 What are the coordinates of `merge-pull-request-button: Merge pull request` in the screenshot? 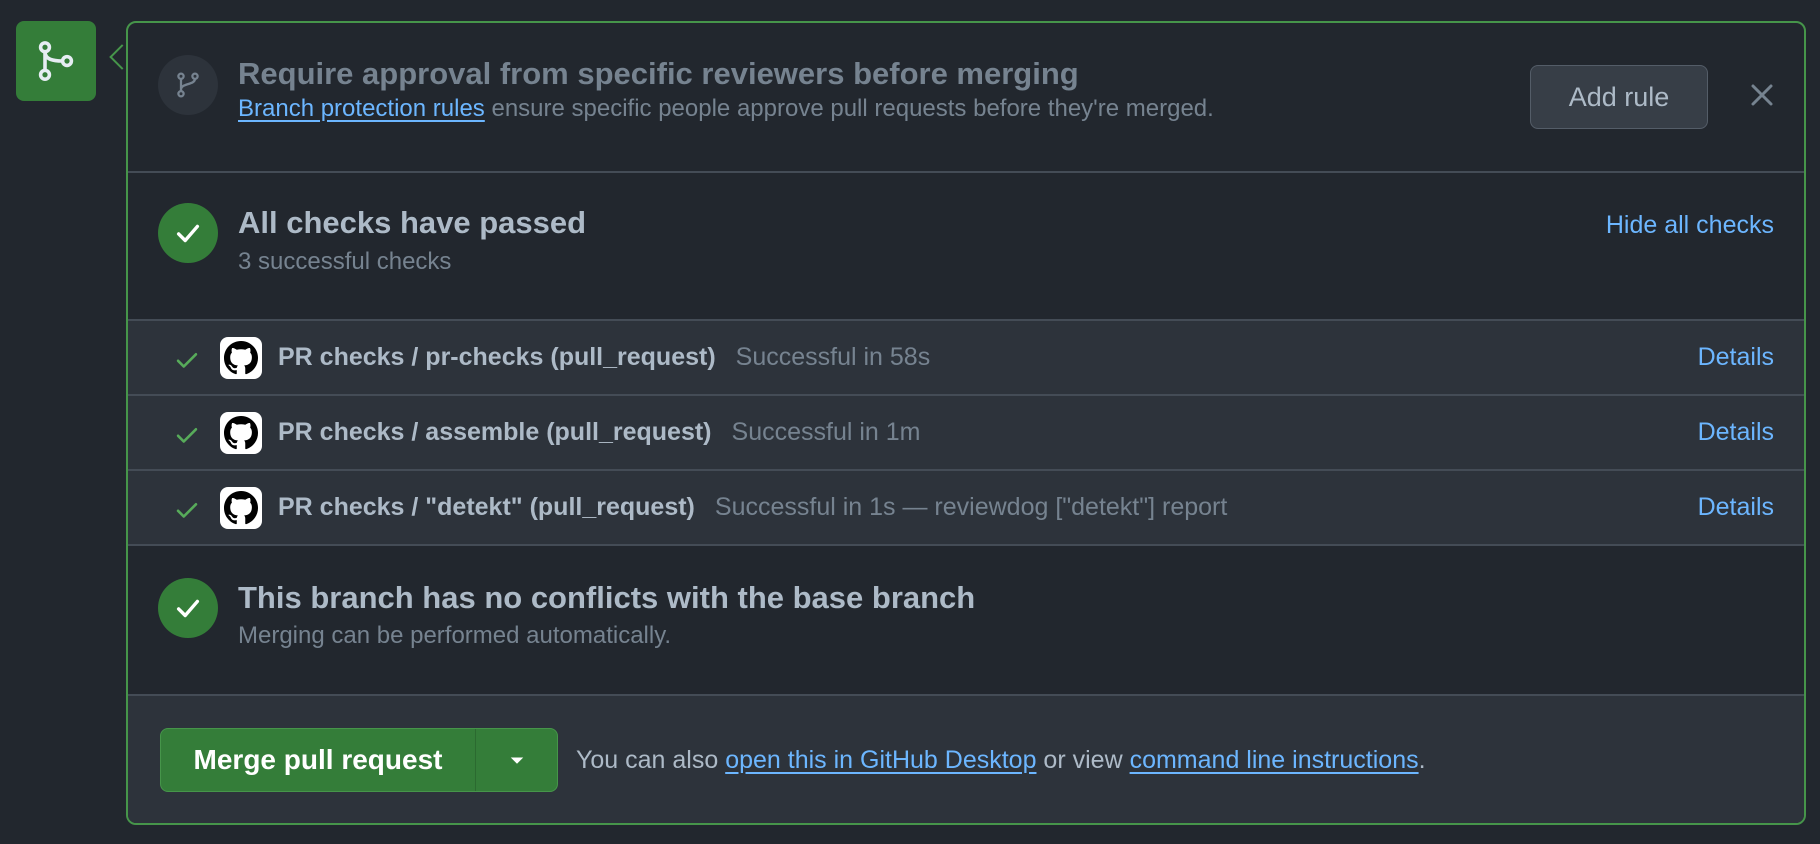 It's located at (318, 760).